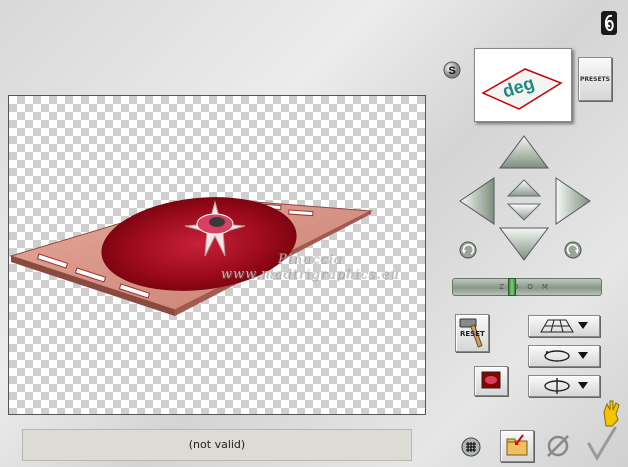 The height and width of the screenshot is (467, 628). Describe the element at coordinates (471, 447) in the screenshot. I see `grid-icon` at that location.